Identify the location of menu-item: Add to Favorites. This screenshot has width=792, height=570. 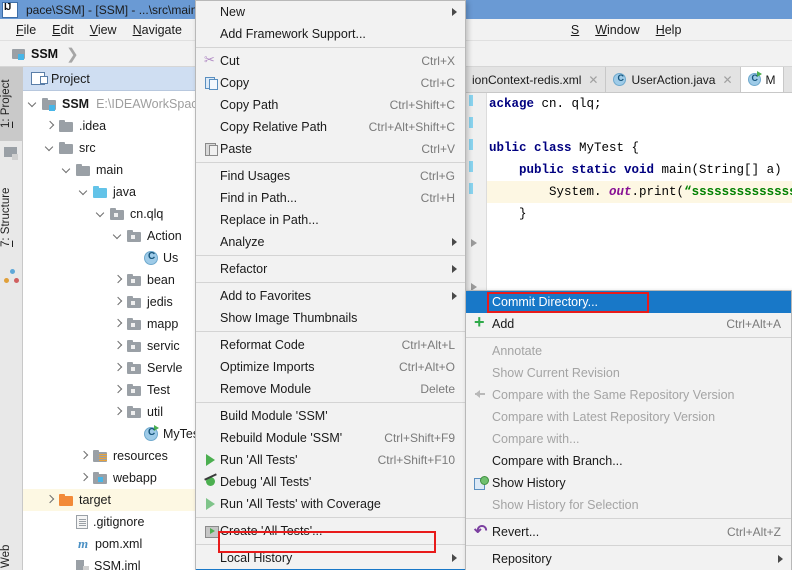
(330, 296).